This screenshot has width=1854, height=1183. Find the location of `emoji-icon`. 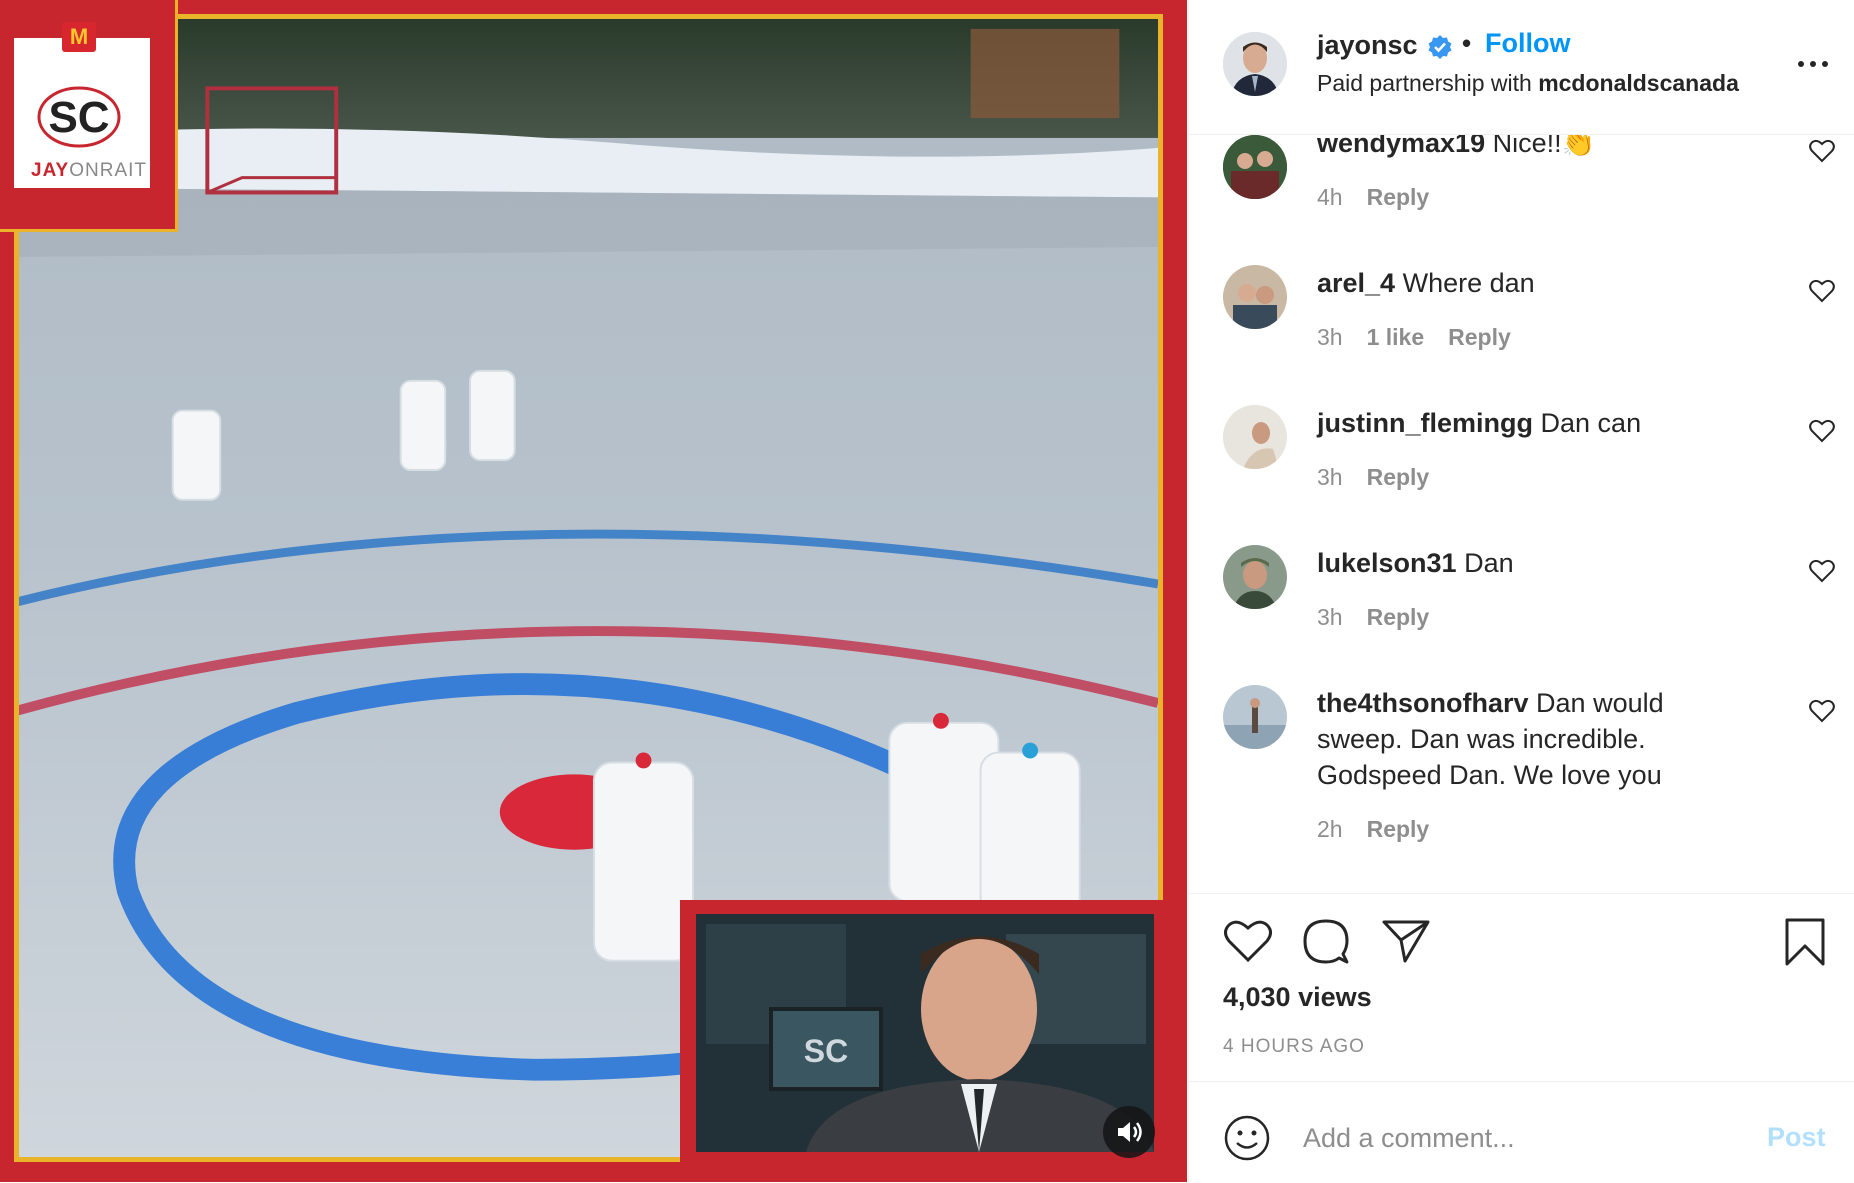

emoji-icon is located at coordinates (1247, 1138).